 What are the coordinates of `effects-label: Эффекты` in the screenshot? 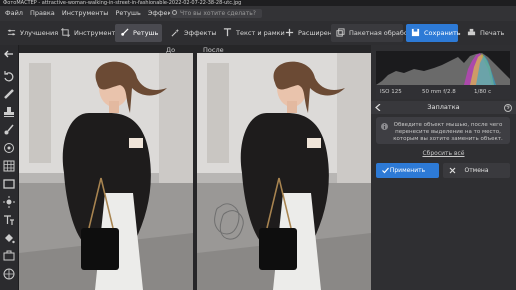 It's located at (200, 33).